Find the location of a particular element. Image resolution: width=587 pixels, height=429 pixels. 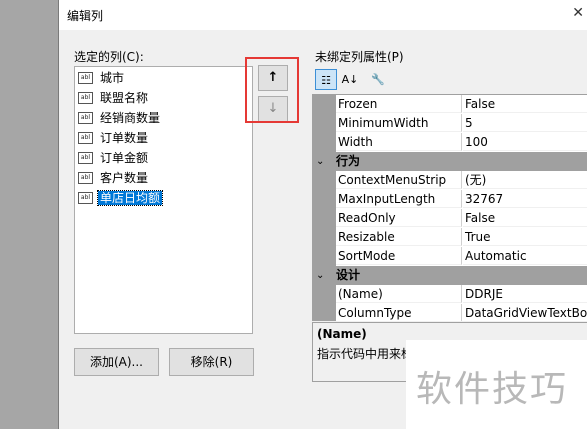

list-item-label: 经销商数量 is located at coordinates (130, 118).